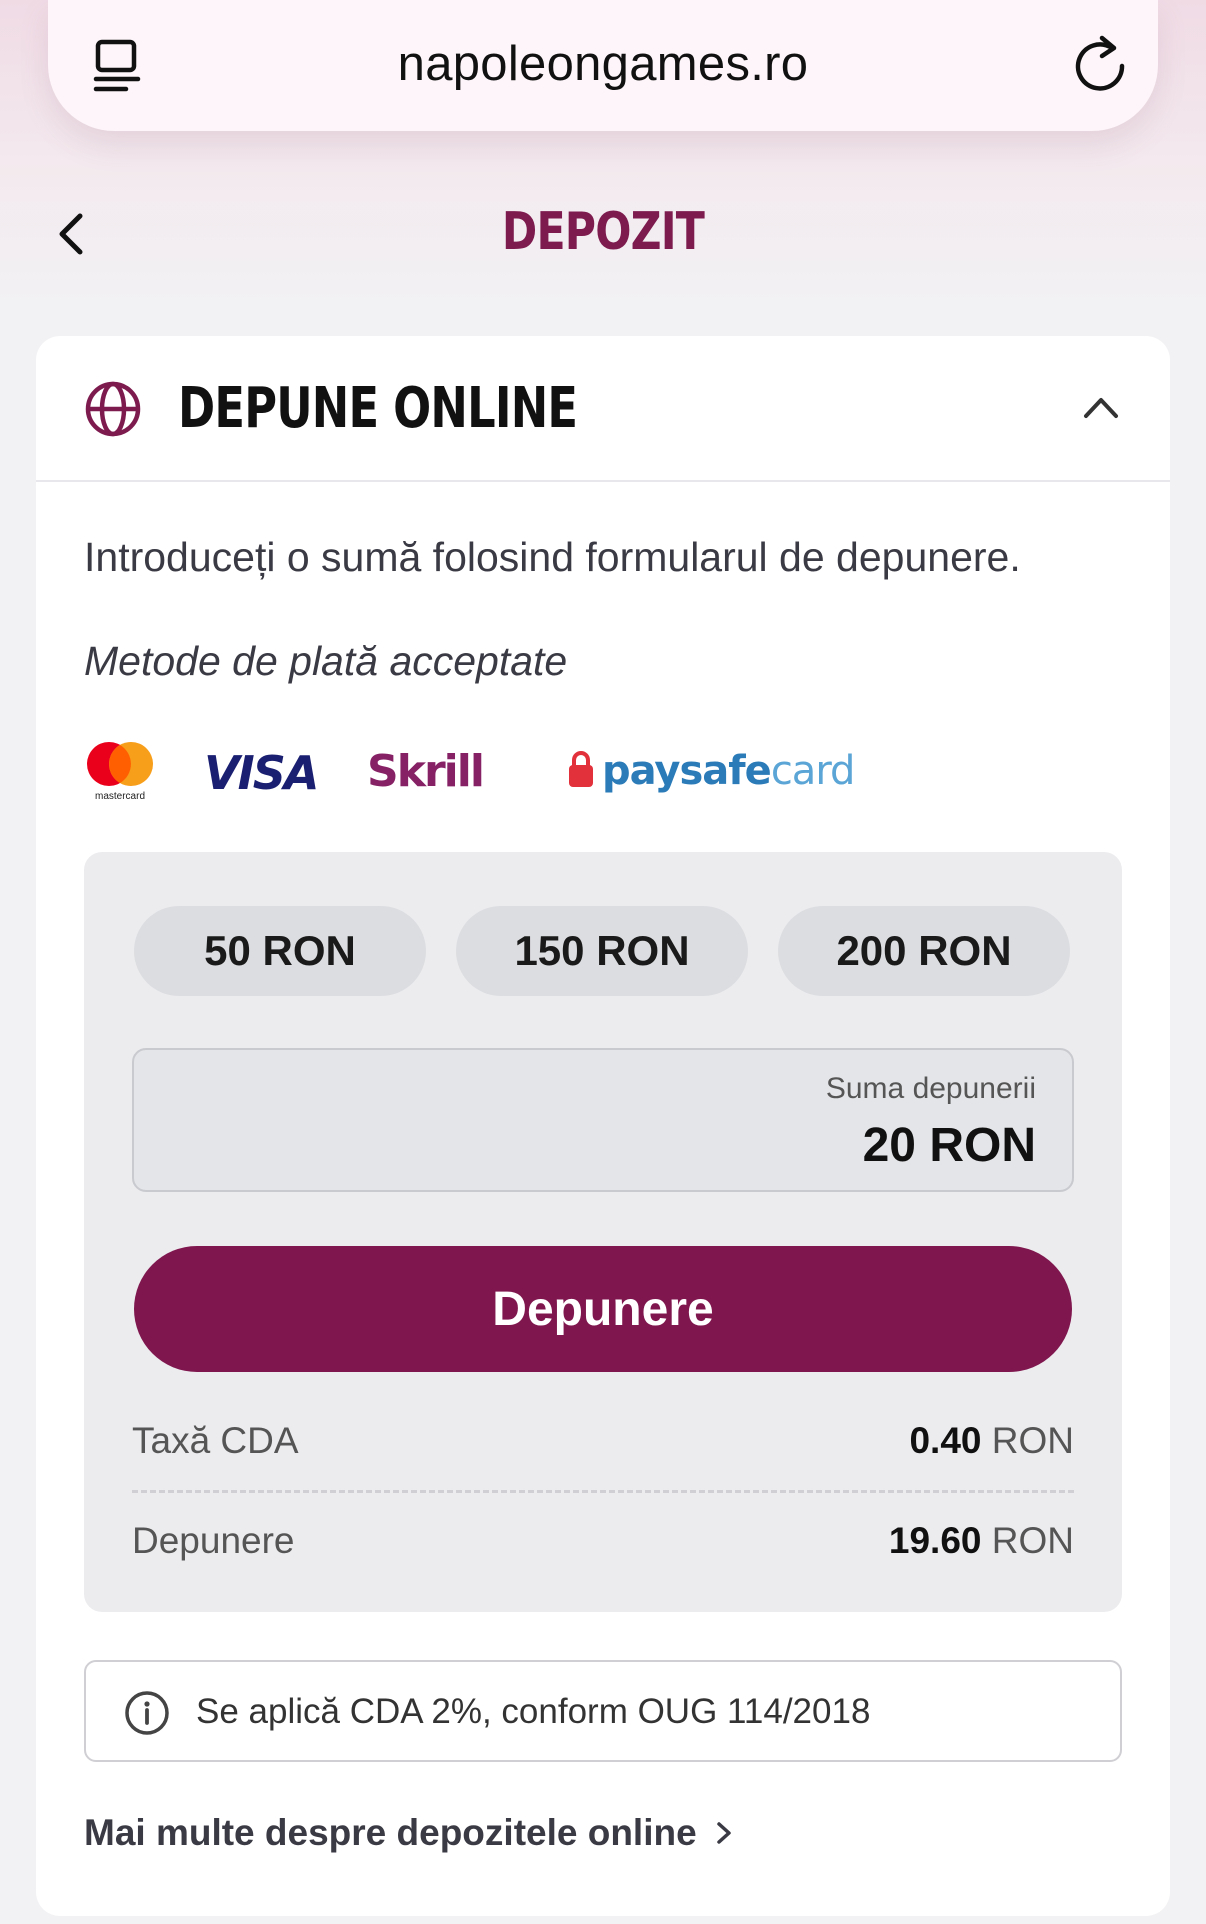 This screenshot has height=1924, width=1206. I want to click on more-info-link: Mai multe despre depozitele online, so click(410, 1833).